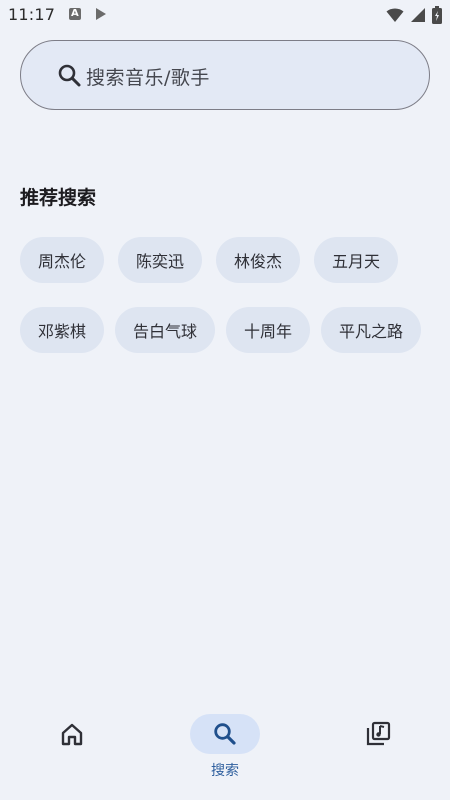 This screenshot has width=450, height=800. I want to click on music-library-icon, so click(378, 733).